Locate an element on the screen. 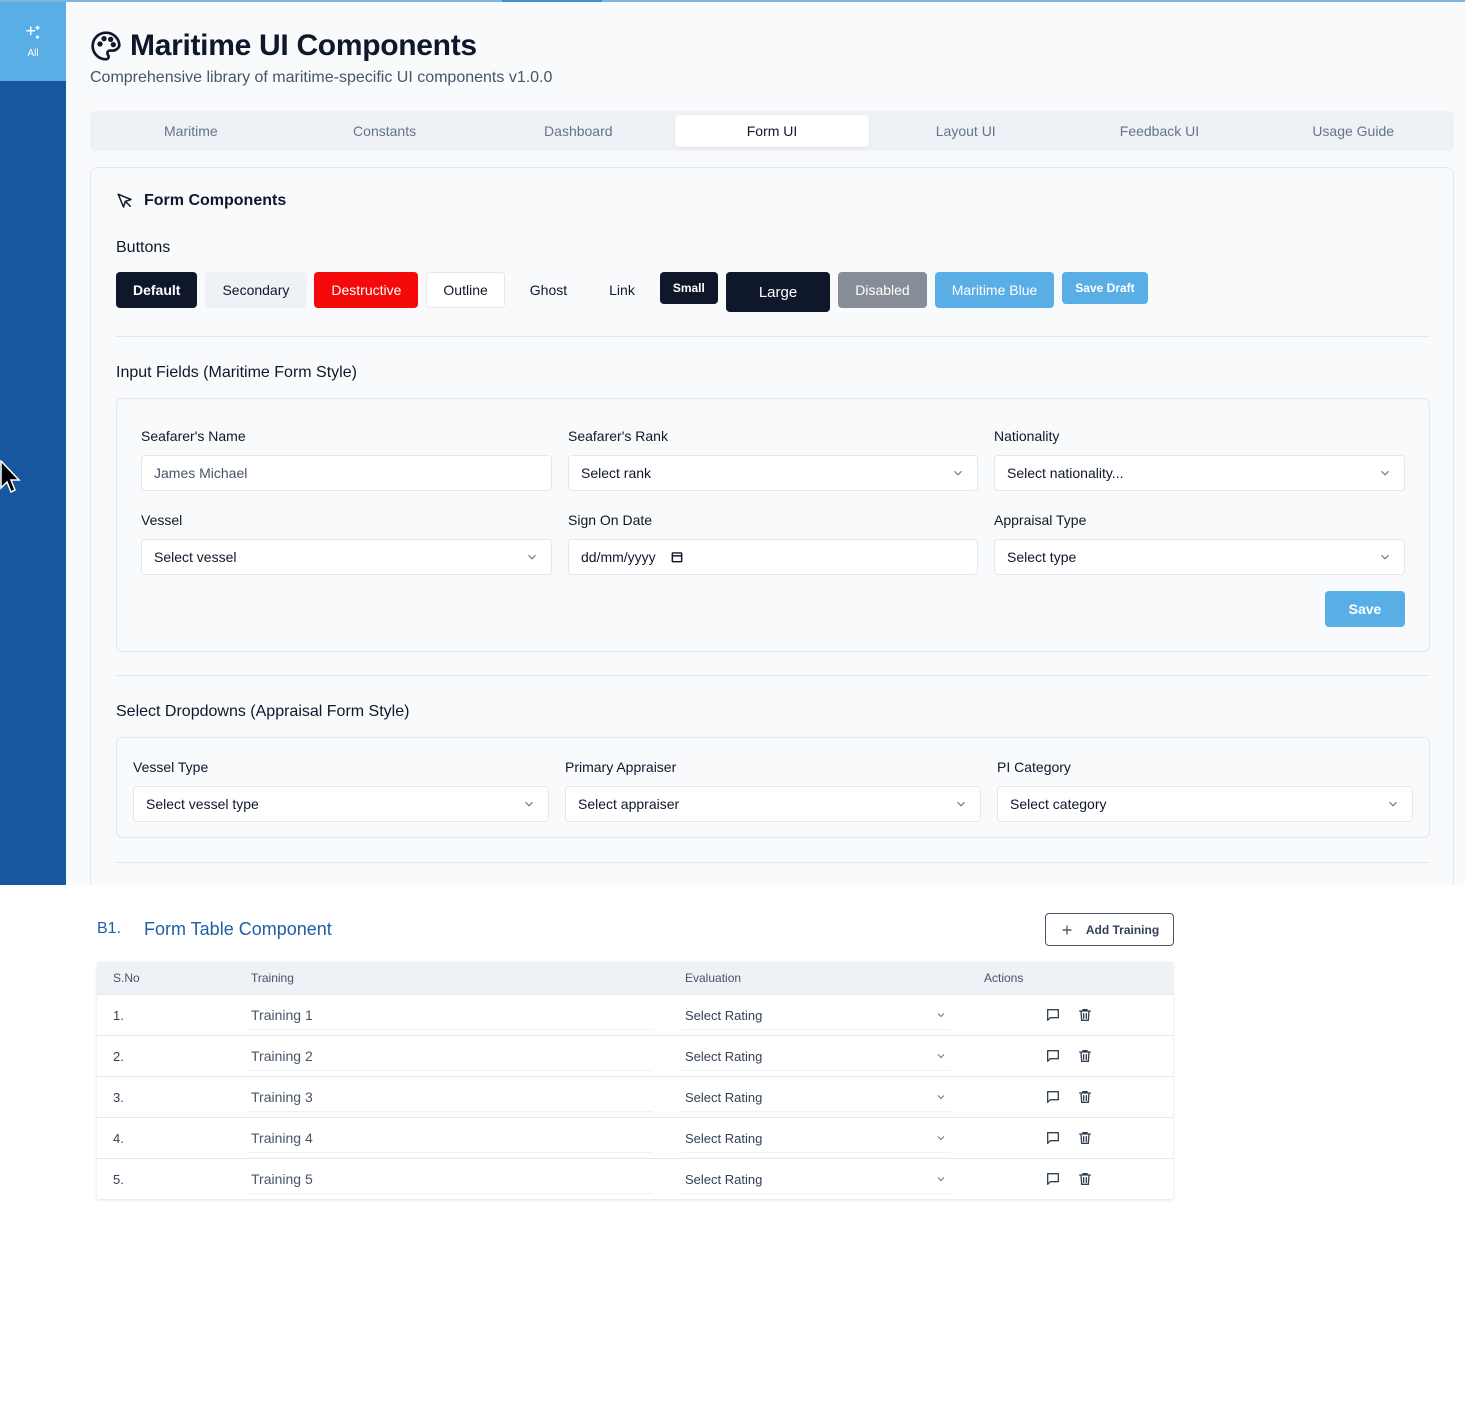 The height and width of the screenshot is (1404, 1465). primary-appraiser-select: Select appraiser is located at coordinates (773, 804).